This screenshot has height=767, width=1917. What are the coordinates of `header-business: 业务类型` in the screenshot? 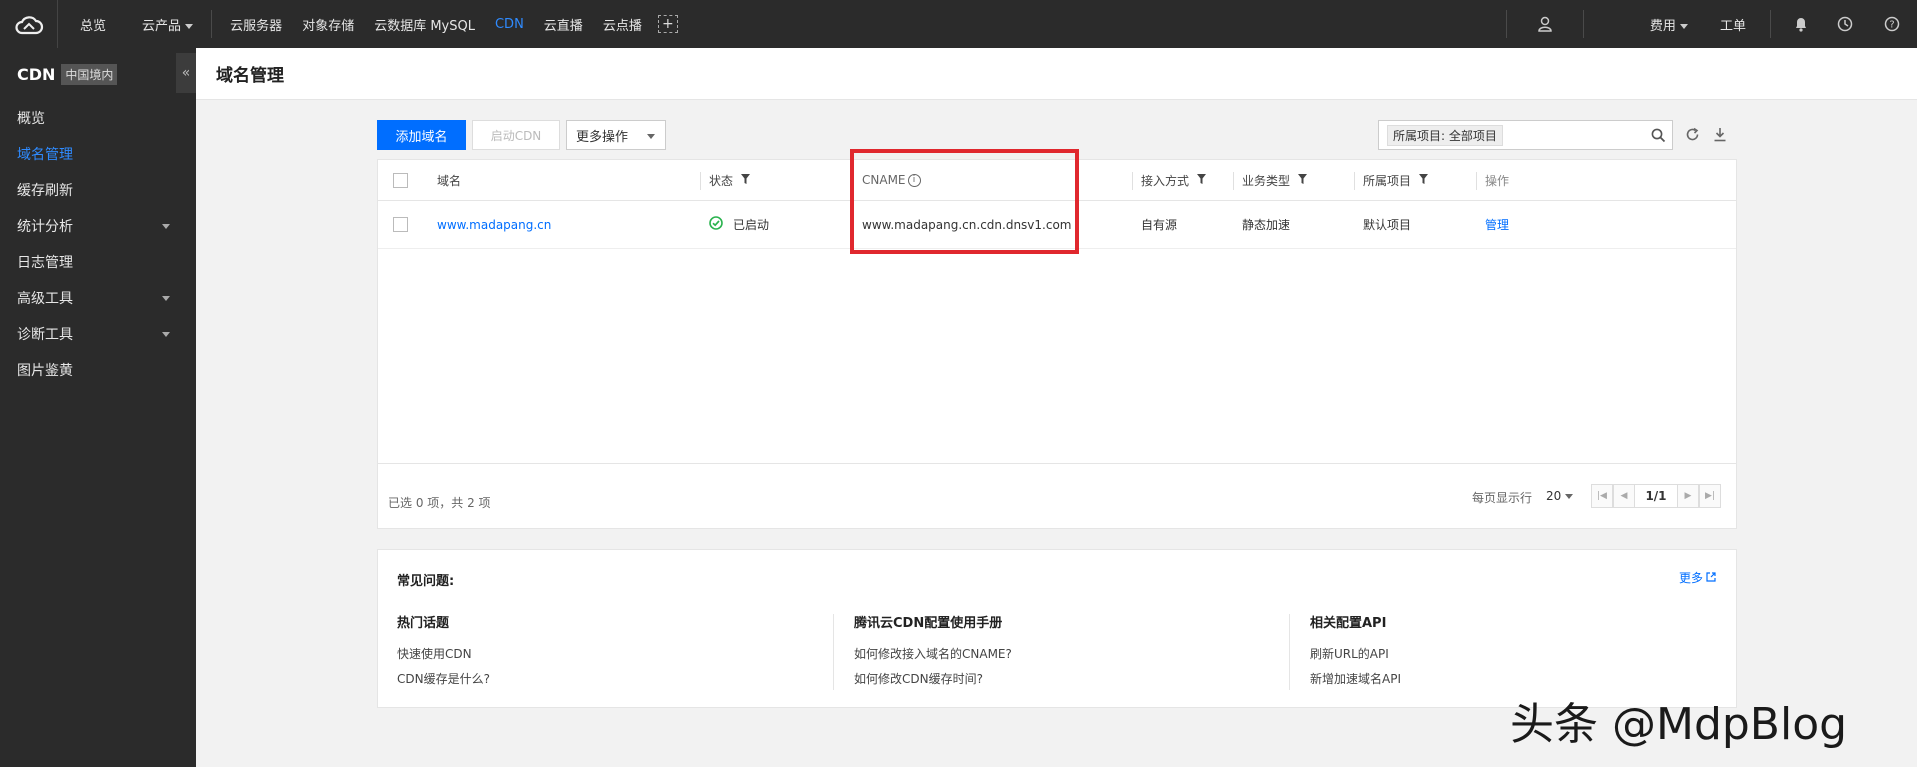 It's located at (1275, 180).